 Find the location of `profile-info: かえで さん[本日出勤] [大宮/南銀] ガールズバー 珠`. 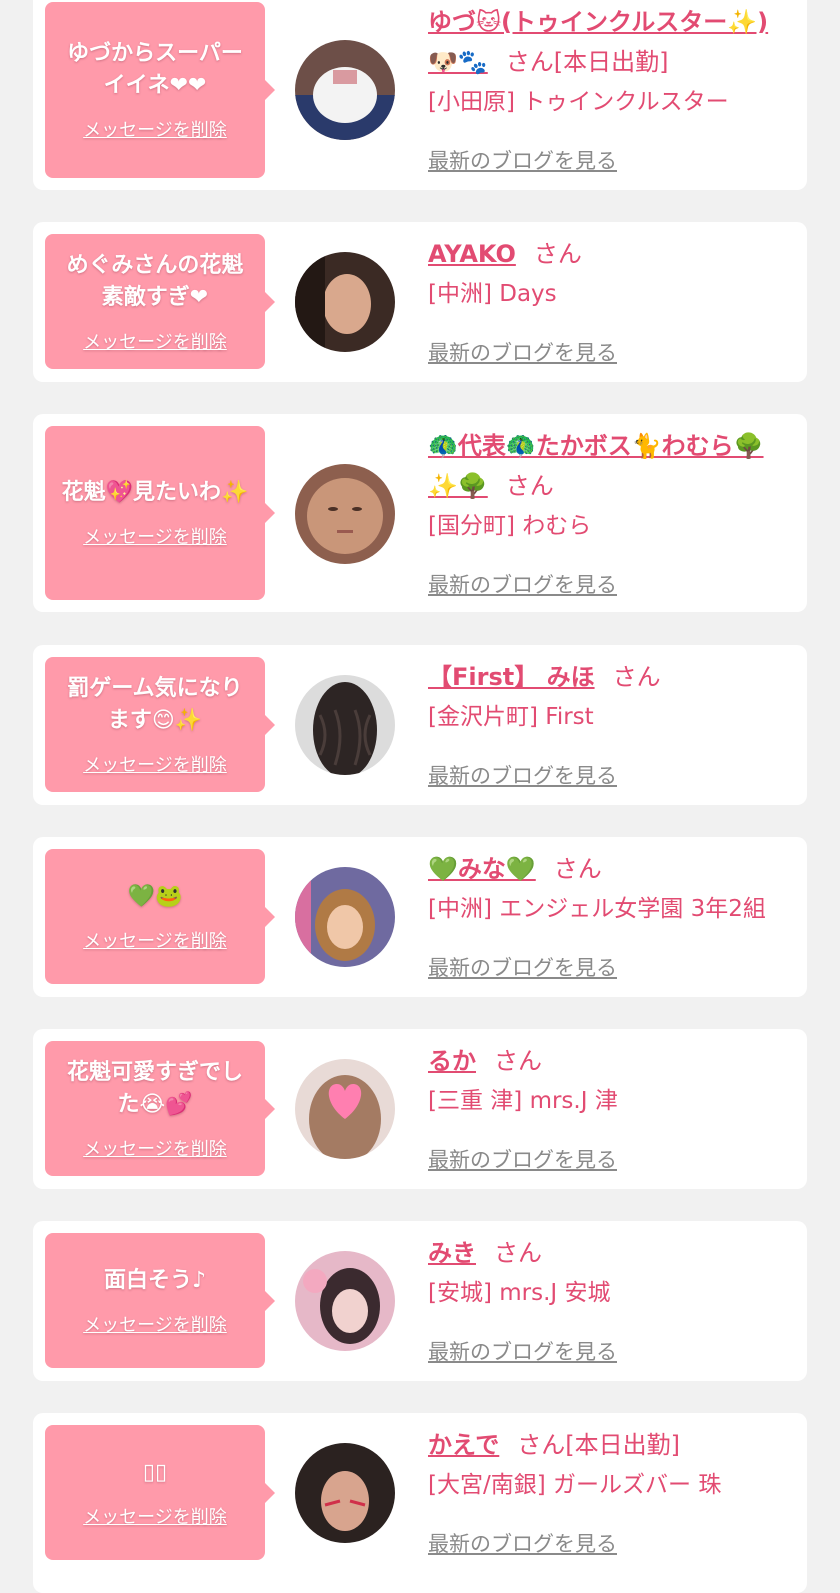

profile-info: かえで さん[本日出勤] [大宮/南銀] ガールズバー 珠 is located at coordinates (612, 1465).